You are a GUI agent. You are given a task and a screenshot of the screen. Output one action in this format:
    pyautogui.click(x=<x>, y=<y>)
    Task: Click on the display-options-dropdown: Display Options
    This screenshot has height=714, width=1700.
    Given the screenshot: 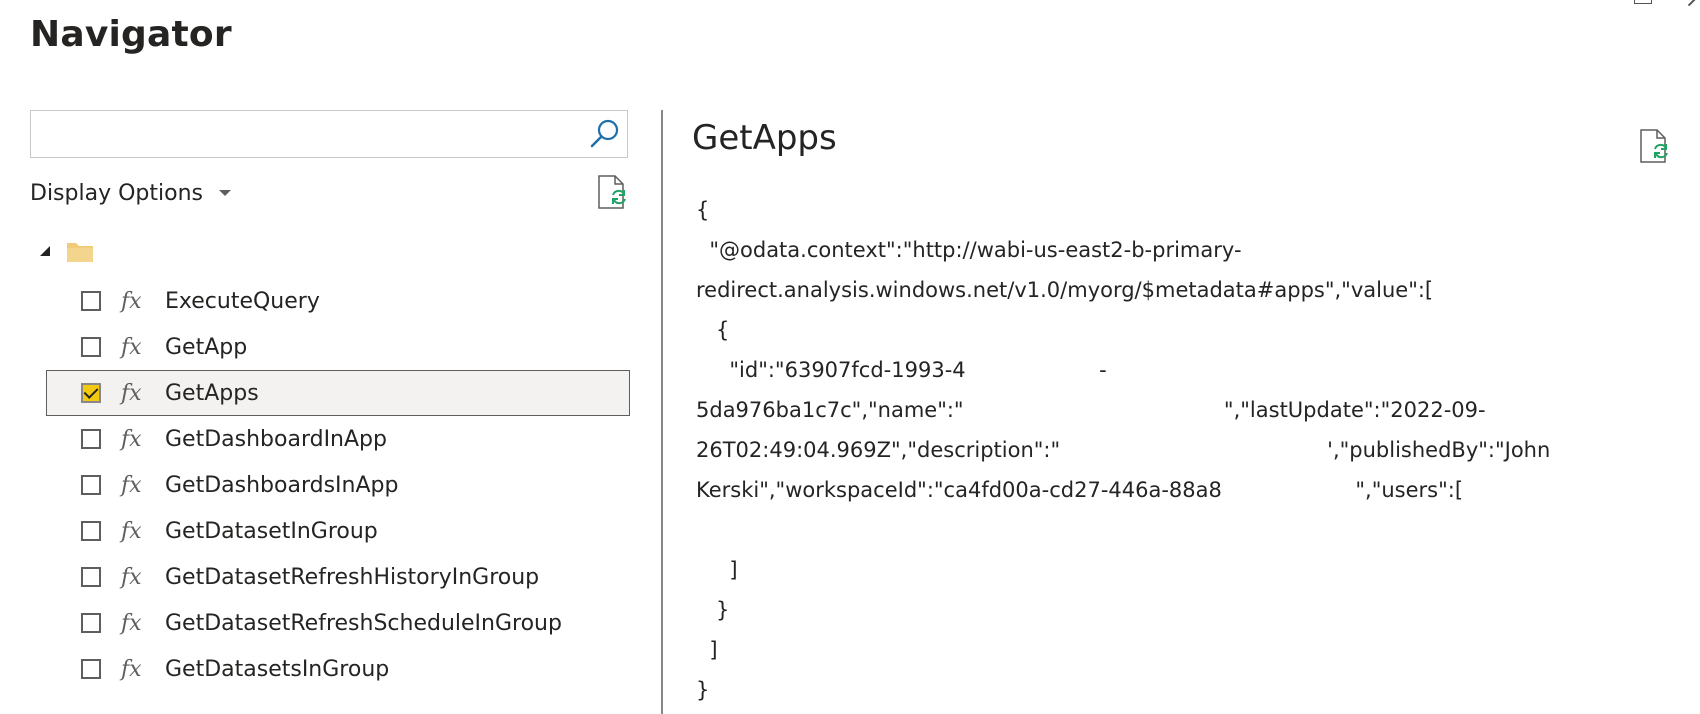 What is the action you would take?
    pyautogui.click(x=130, y=193)
    